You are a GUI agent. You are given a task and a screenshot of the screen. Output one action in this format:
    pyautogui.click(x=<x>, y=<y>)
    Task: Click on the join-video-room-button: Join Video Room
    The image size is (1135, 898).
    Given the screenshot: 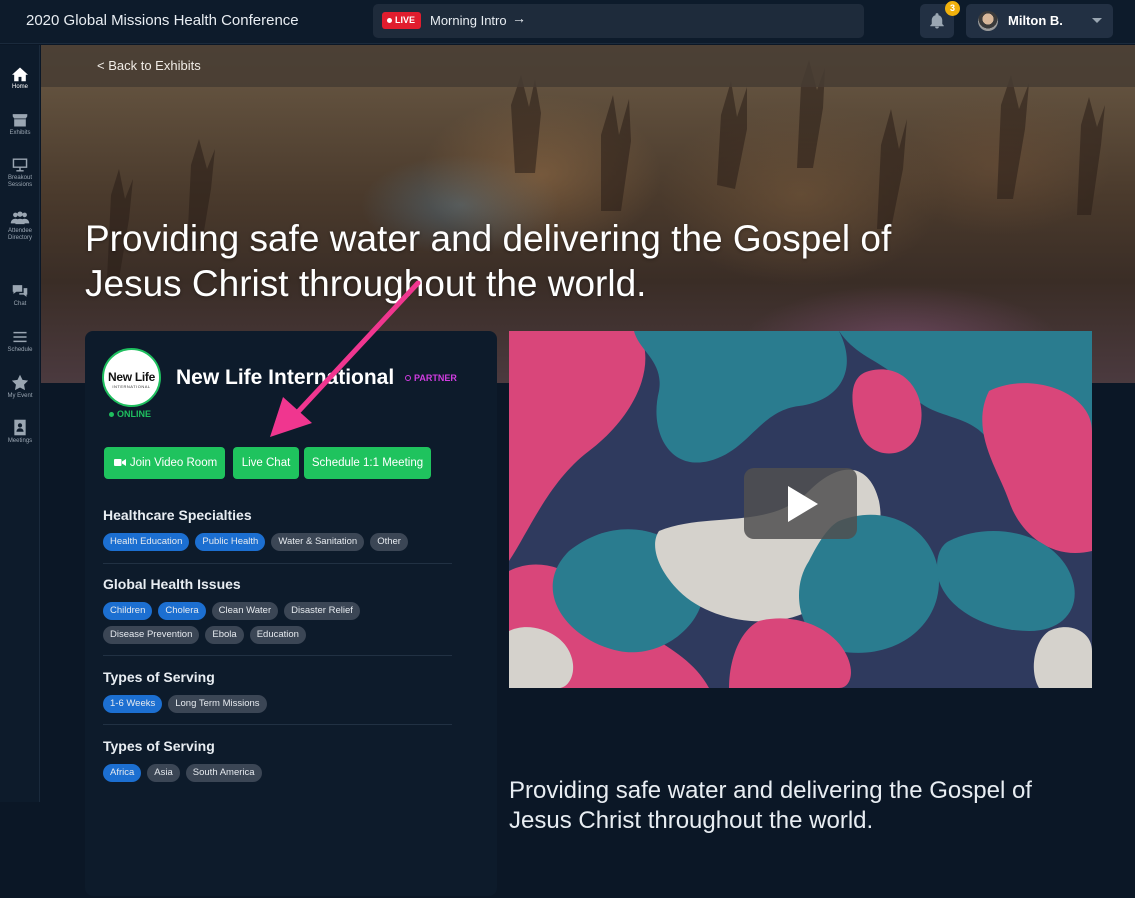 What is the action you would take?
    pyautogui.click(x=164, y=463)
    